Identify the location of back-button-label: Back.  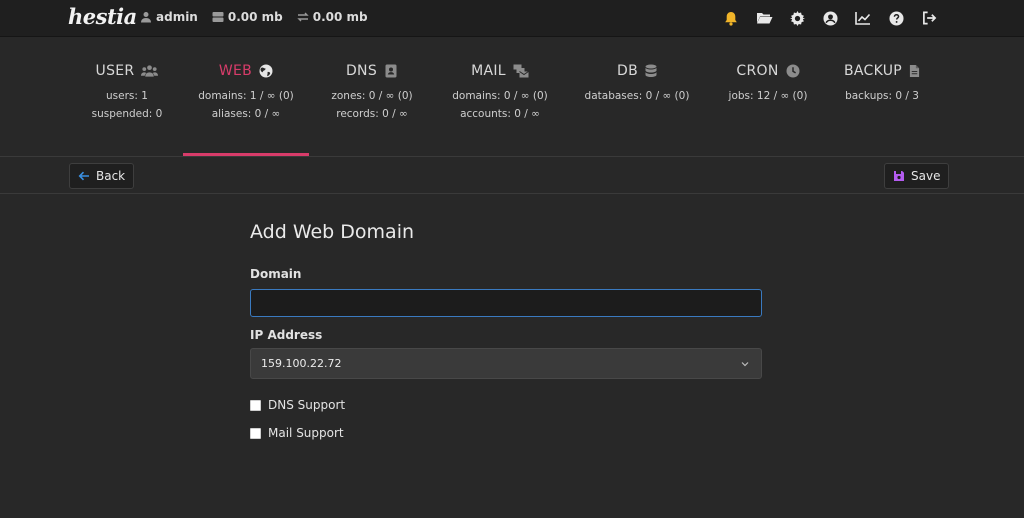
(111, 176).